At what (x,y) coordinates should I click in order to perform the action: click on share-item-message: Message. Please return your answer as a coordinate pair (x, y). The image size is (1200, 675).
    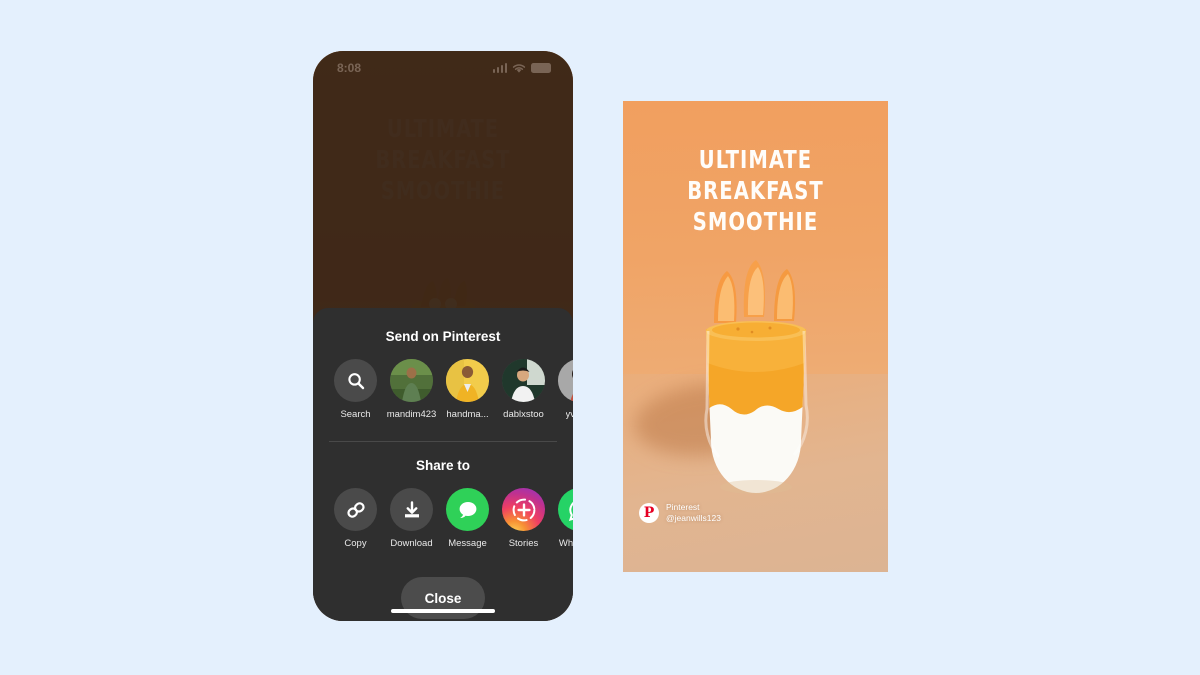
    Looking at the image, I should click on (467, 518).